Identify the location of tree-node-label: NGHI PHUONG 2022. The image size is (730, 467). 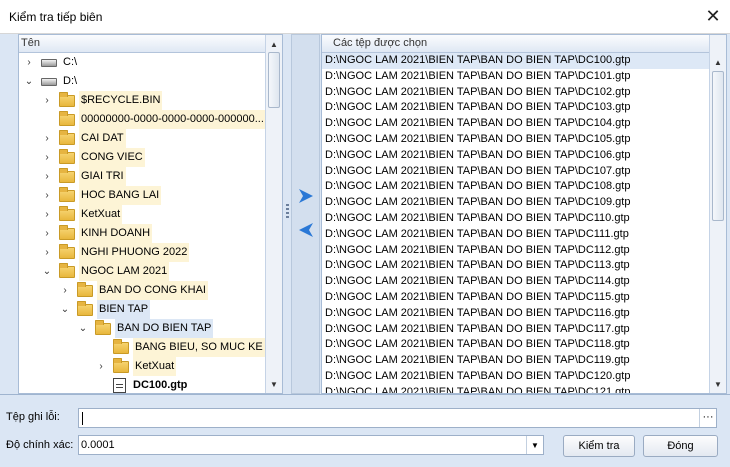
(134, 252).